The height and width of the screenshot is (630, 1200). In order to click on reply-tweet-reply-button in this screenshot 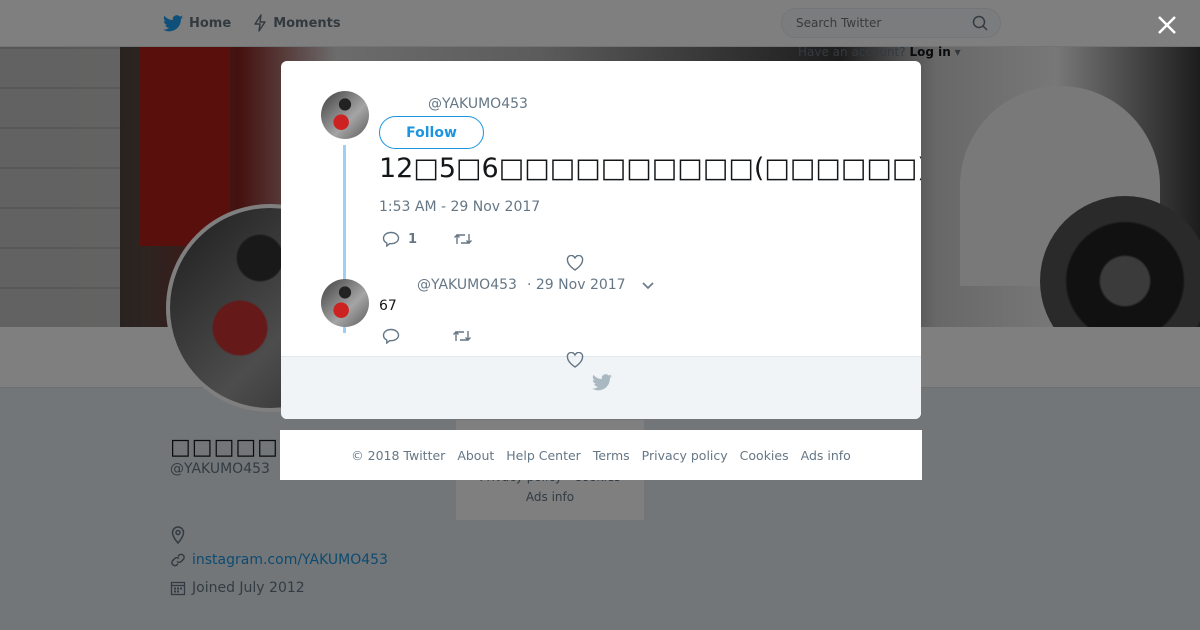, I will do `click(391, 336)`.